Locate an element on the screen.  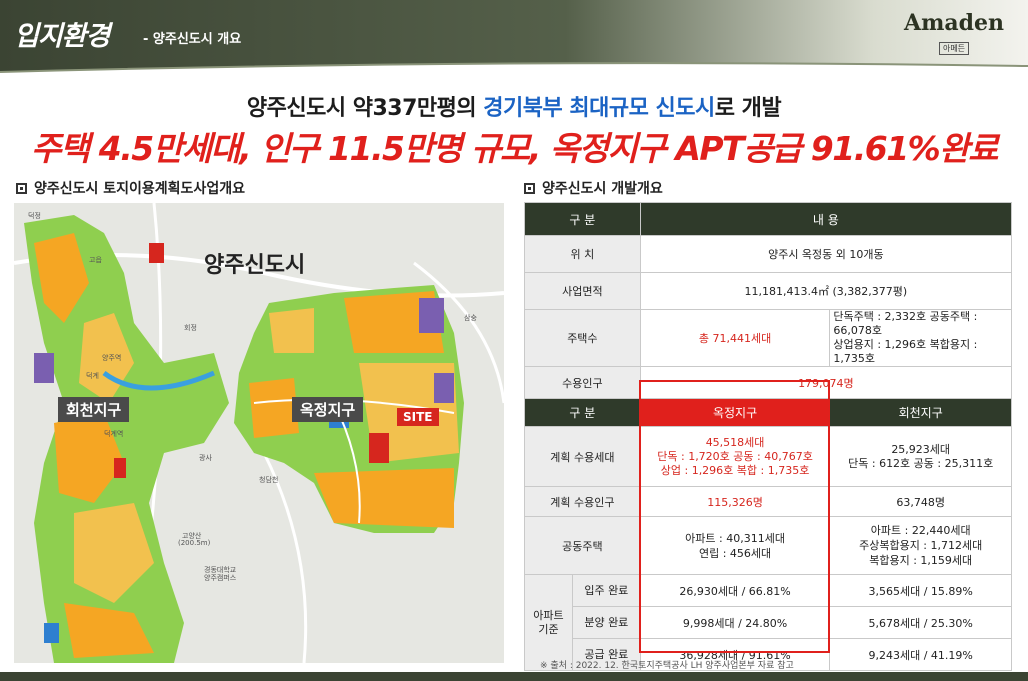
housing-total: 총 71,441세대 is located at coordinates (735, 338).